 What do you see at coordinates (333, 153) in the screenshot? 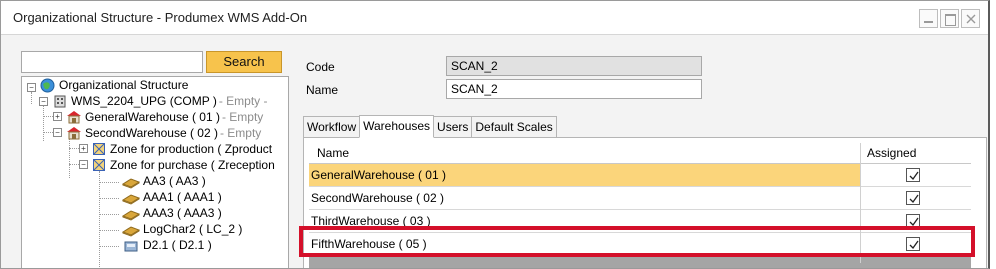
I see `column-header-name: Name` at bounding box center [333, 153].